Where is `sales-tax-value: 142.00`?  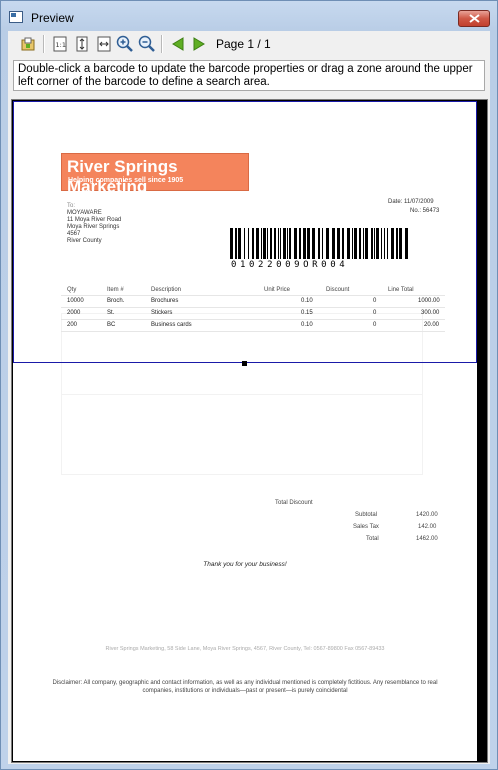 sales-tax-value: 142.00 is located at coordinates (427, 527).